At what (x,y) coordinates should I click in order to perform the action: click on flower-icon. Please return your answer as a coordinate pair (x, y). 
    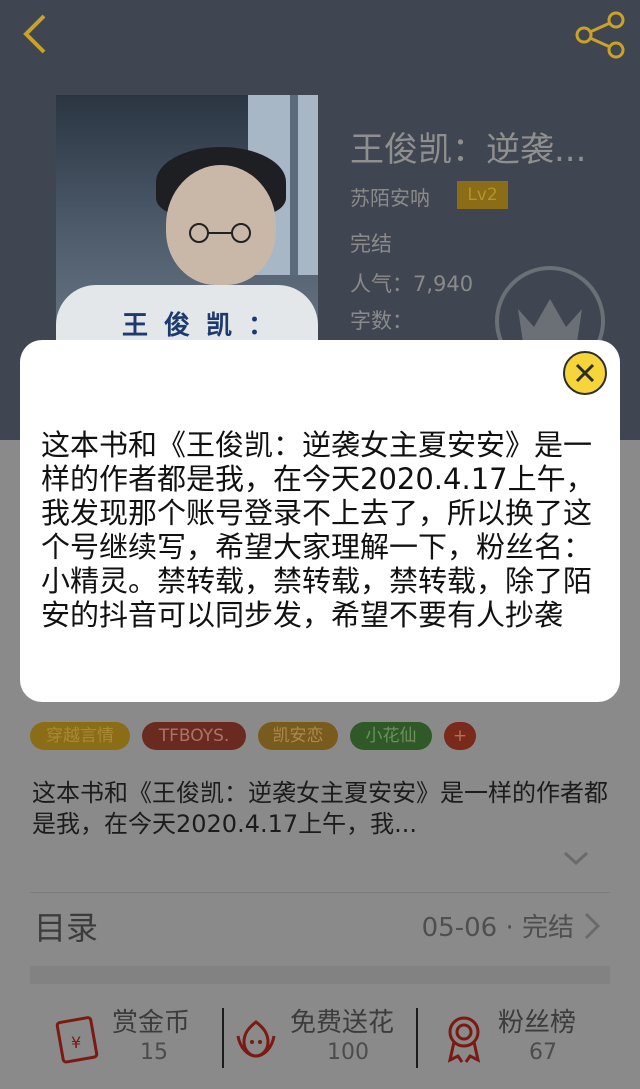
    Looking at the image, I should click on (256, 1039).